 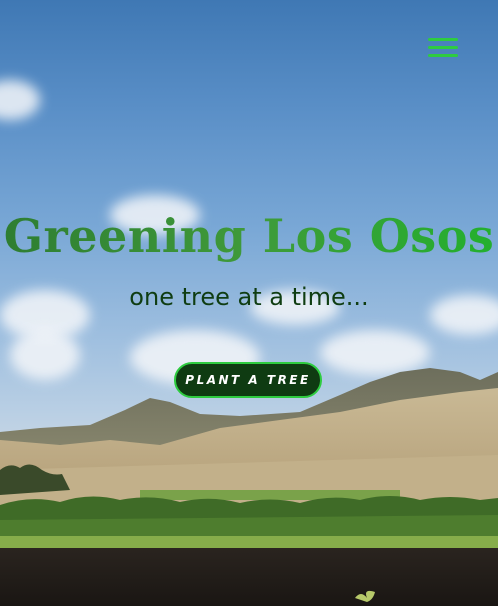 What do you see at coordinates (249, 236) in the screenshot?
I see `page-title: Greening Los Osos` at bounding box center [249, 236].